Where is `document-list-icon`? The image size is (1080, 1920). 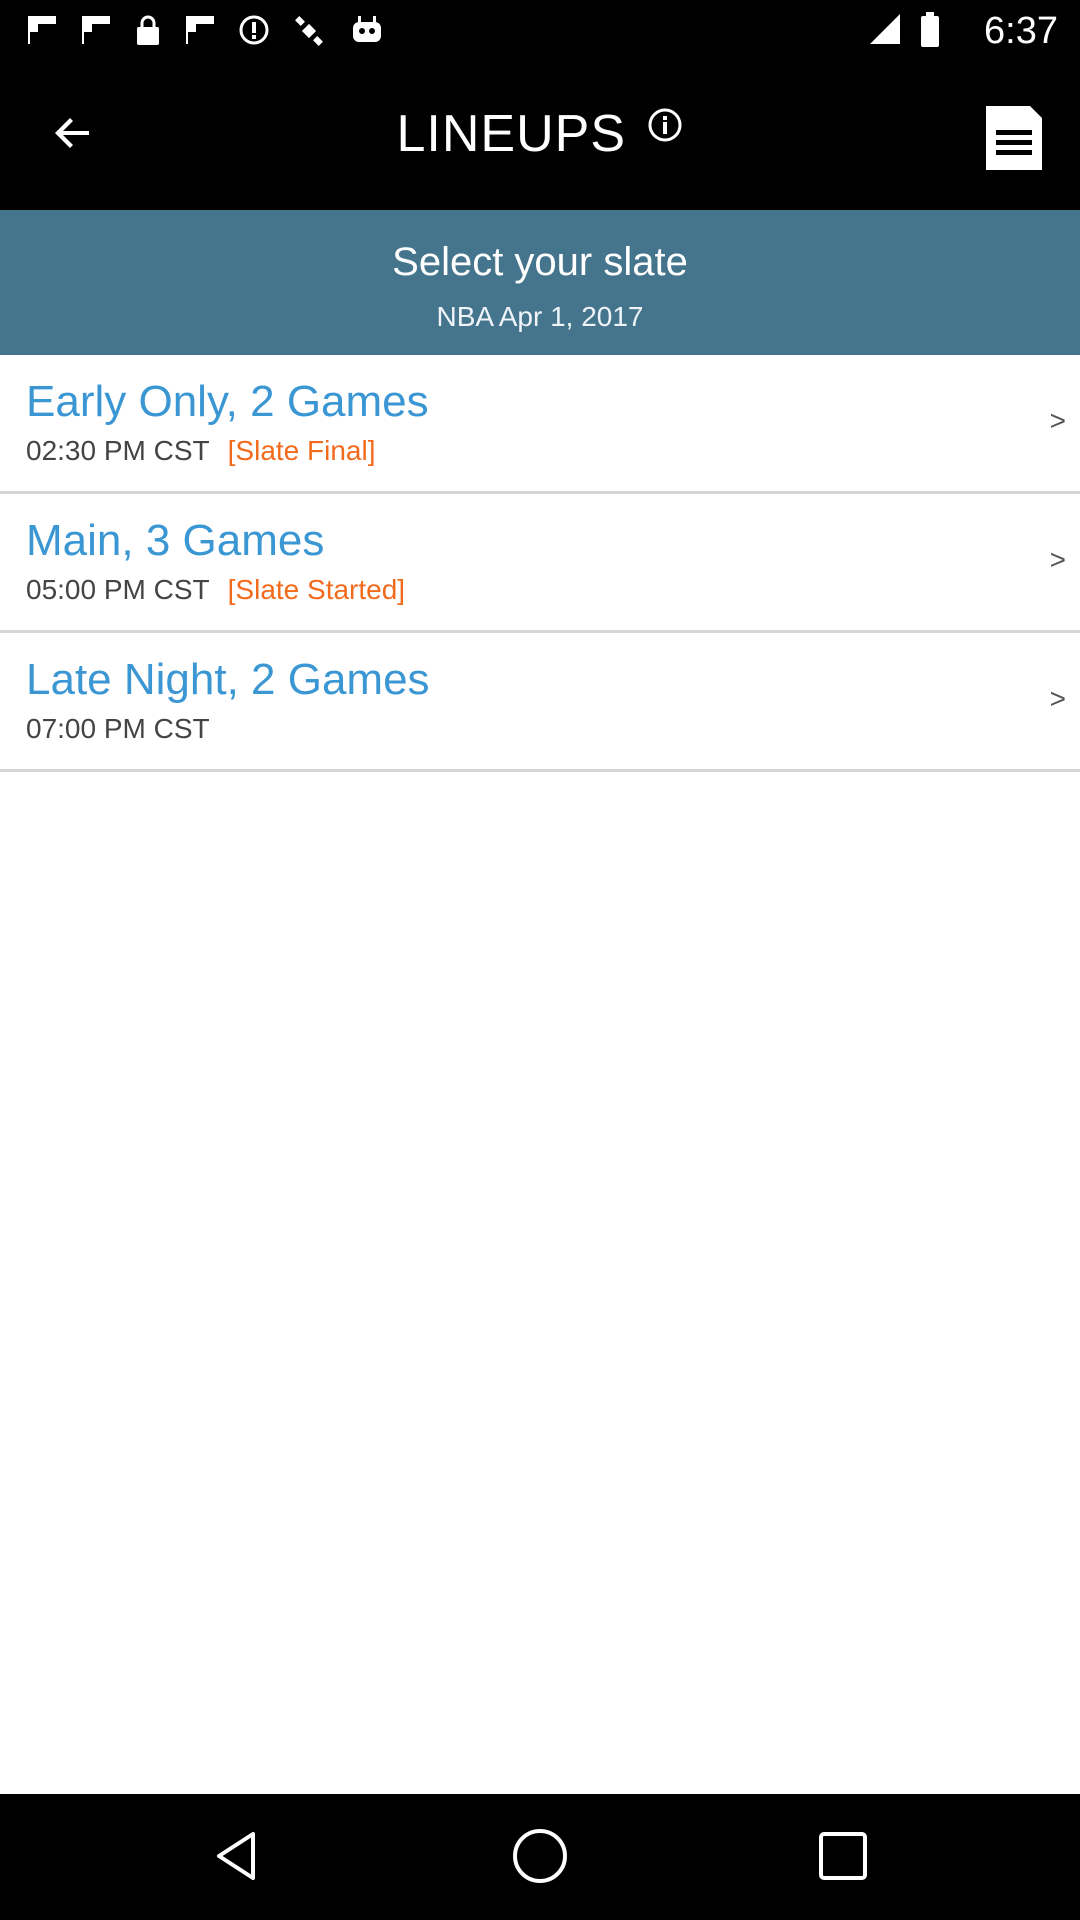 document-list-icon is located at coordinates (1014, 140).